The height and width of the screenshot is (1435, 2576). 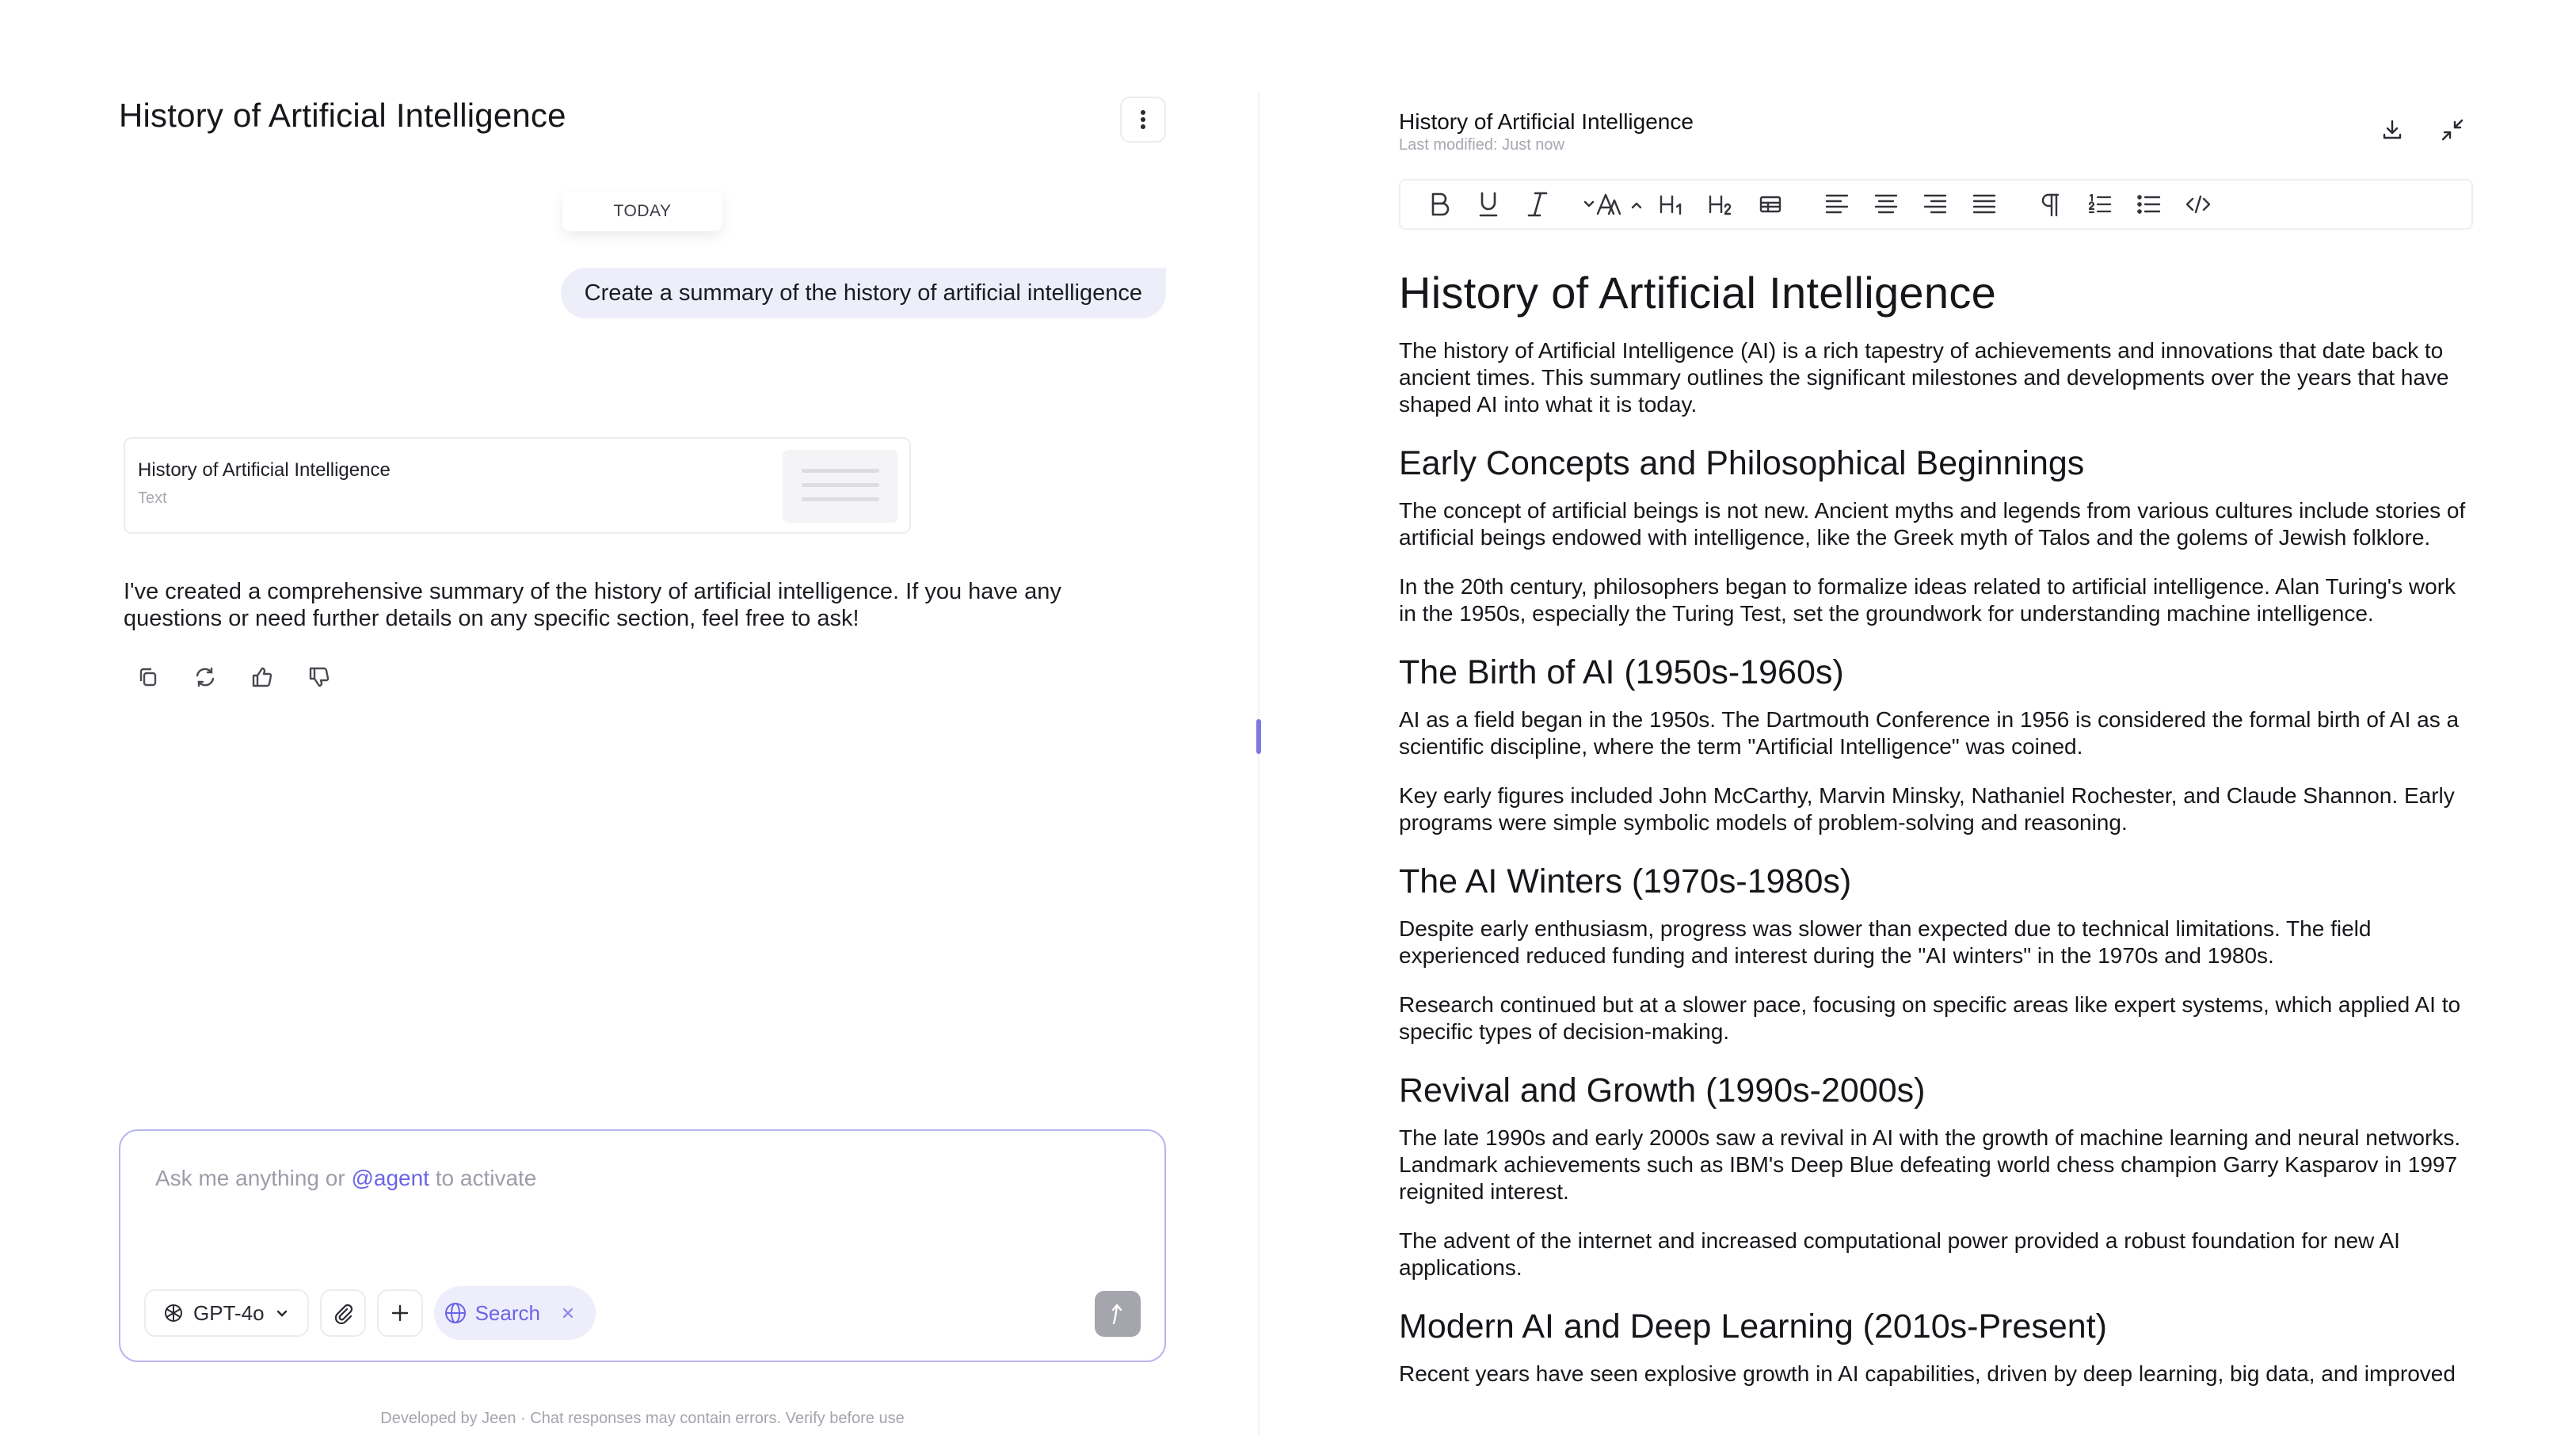 What do you see at coordinates (486, 1178) in the screenshot?
I see `placeholder-suffix: to activate` at bounding box center [486, 1178].